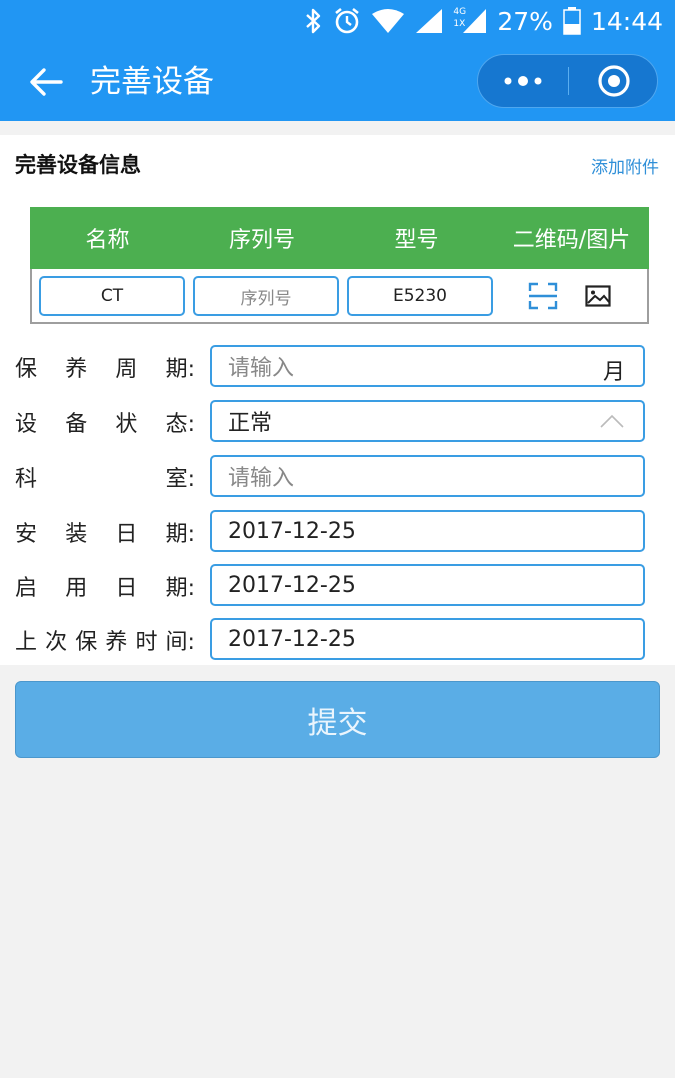 This screenshot has height=1078, width=675. I want to click on scan-icon, so click(543, 296).